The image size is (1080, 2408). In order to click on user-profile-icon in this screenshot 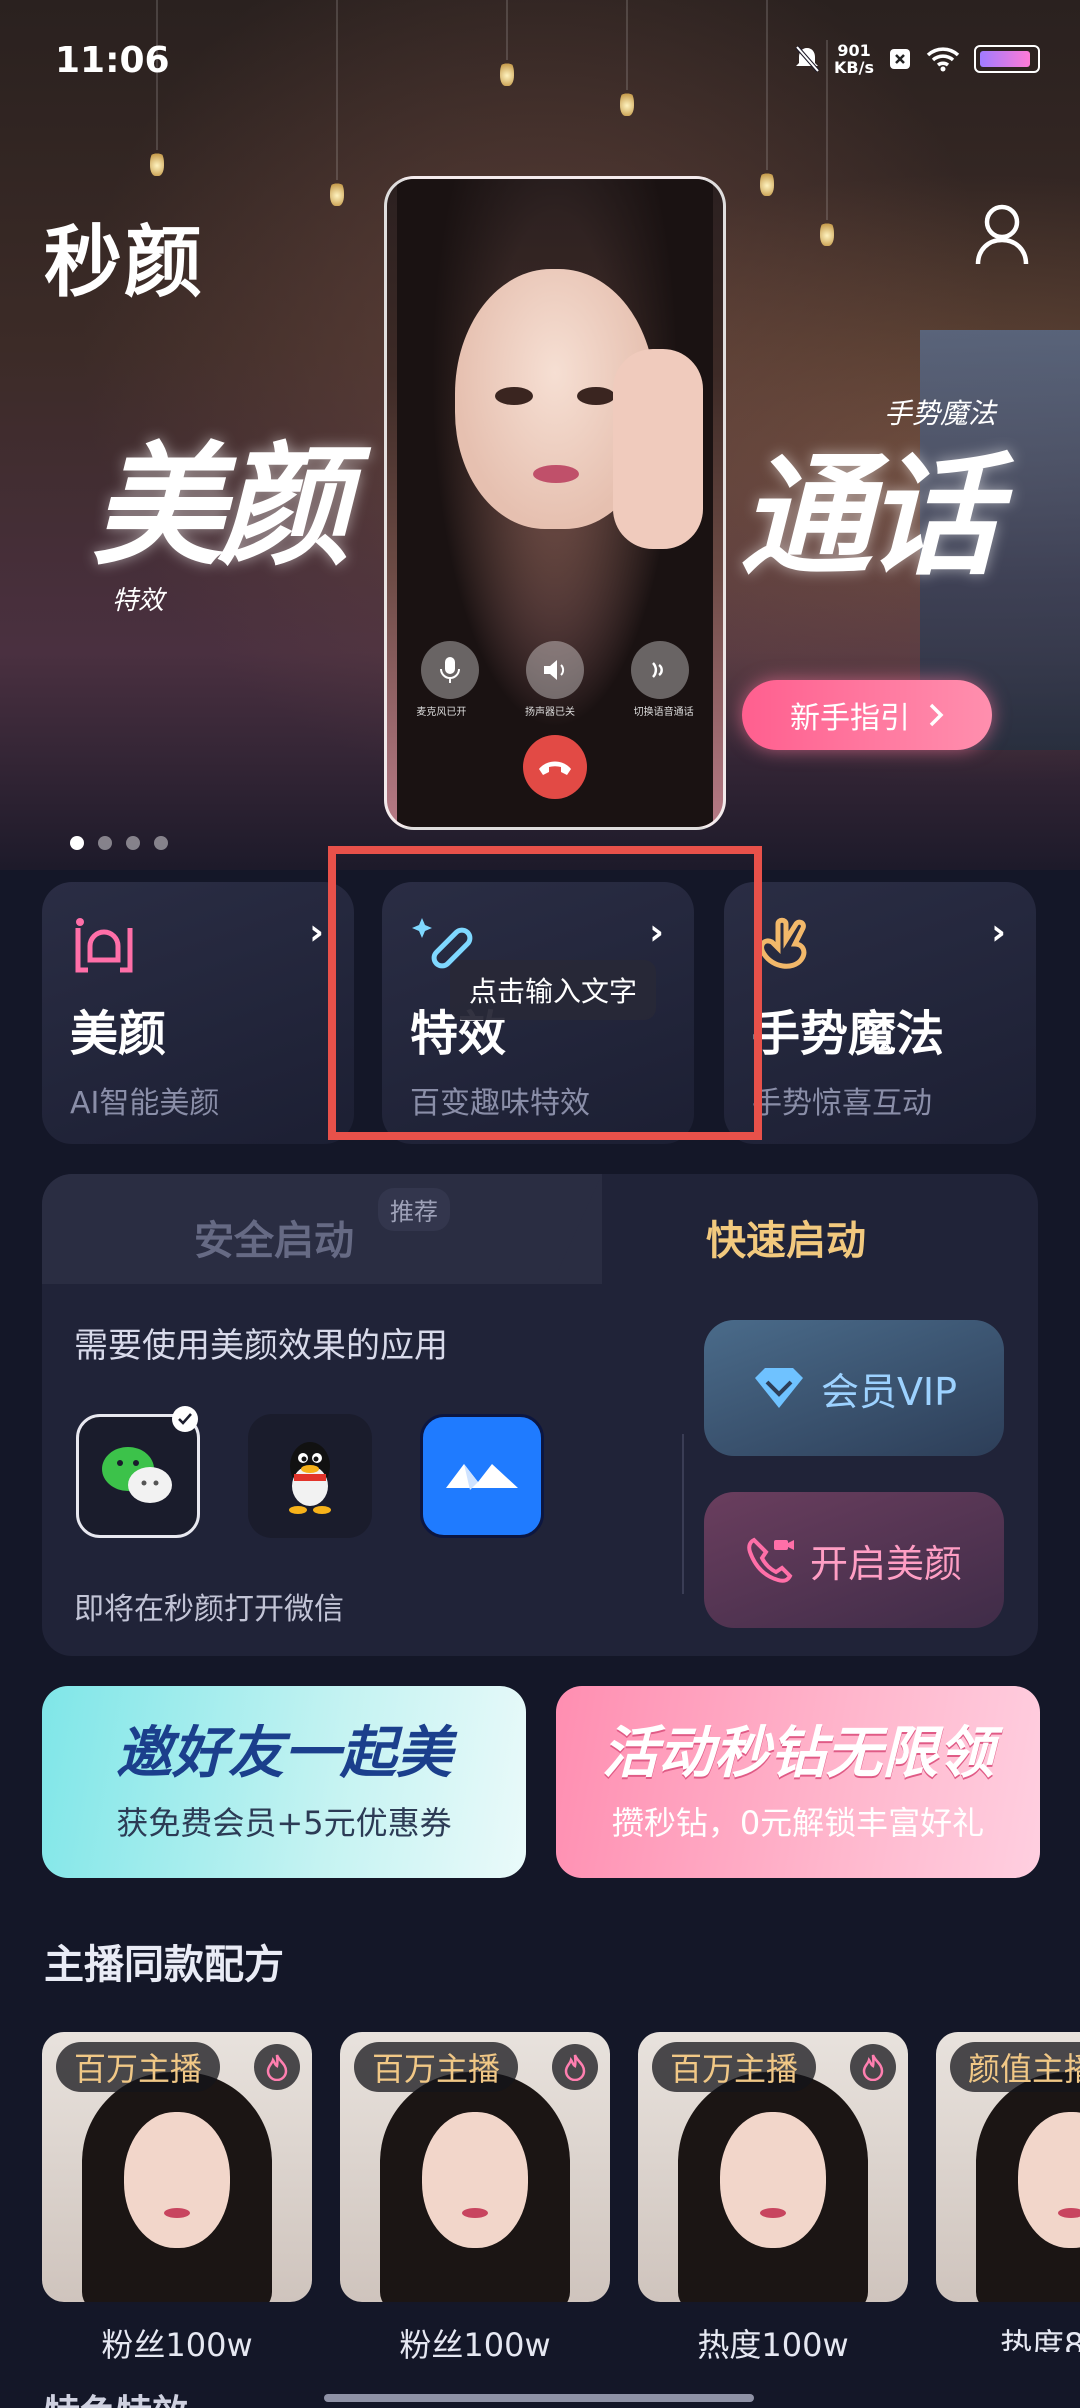, I will do `click(1002, 234)`.